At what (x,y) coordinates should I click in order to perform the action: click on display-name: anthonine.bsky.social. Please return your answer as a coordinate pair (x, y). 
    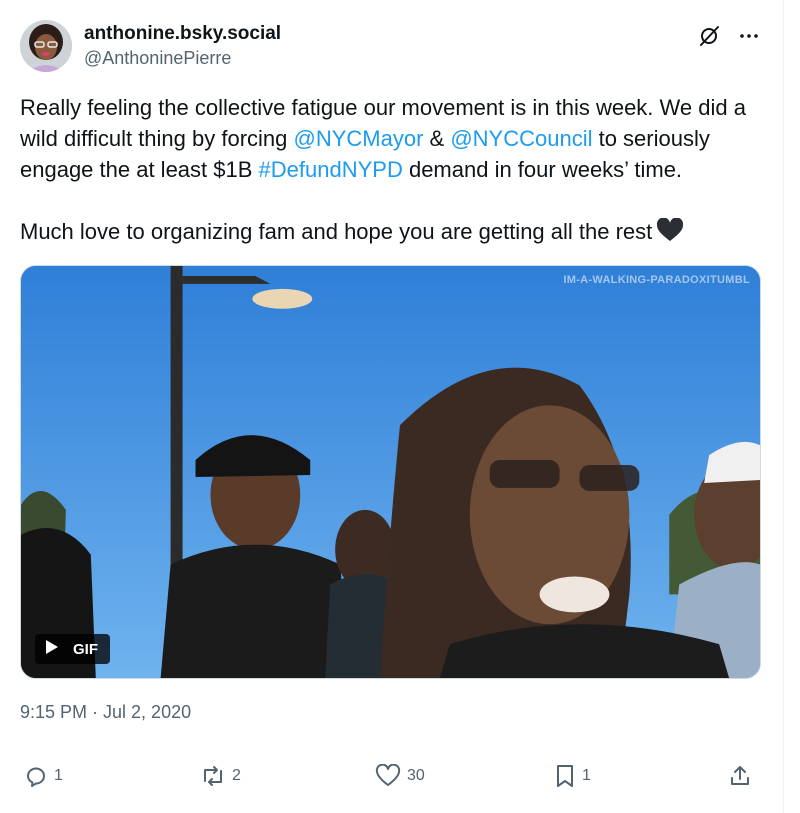
    Looking at the image, I should click on (182, 34).